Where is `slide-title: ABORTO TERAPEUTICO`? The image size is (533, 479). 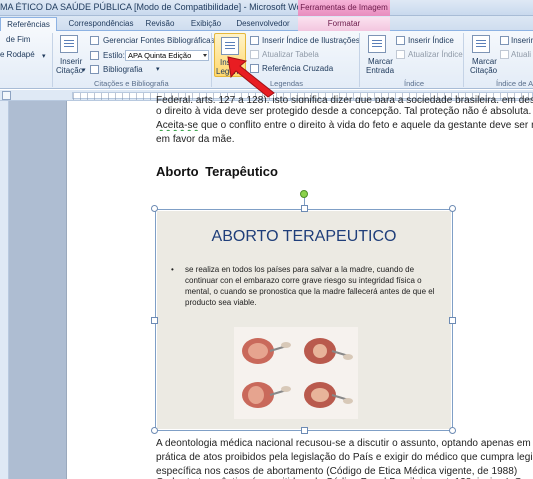 slide-title: ABORTO TERAPEUTICO is located at coordinates (304, 236).